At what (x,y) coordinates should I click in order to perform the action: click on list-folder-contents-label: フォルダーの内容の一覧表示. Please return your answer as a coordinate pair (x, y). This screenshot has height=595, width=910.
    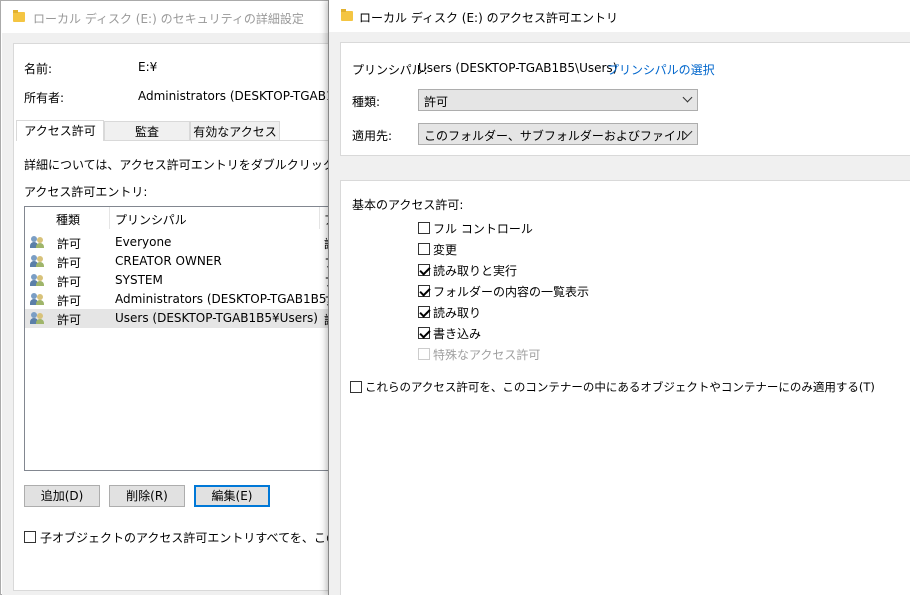
    Looking at the image, I should click on (511, 292).